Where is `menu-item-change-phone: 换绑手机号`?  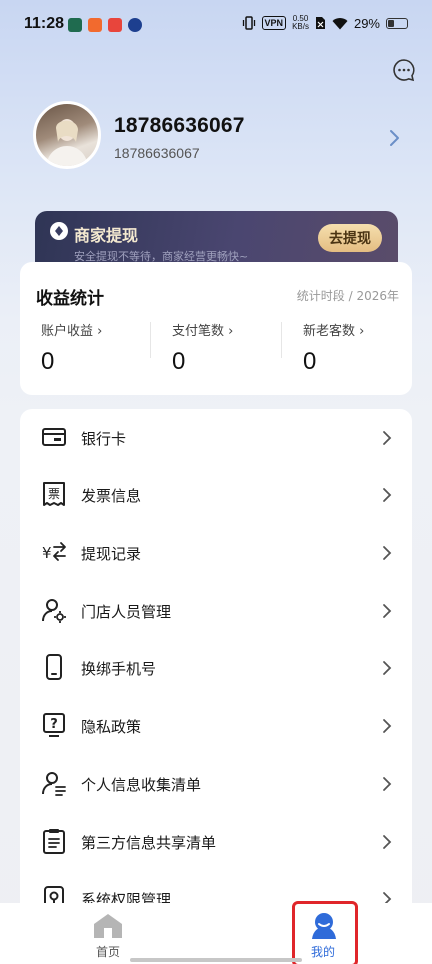 menu-item-change-phone: 换绑手机号 is located at coordinates (216, 667).